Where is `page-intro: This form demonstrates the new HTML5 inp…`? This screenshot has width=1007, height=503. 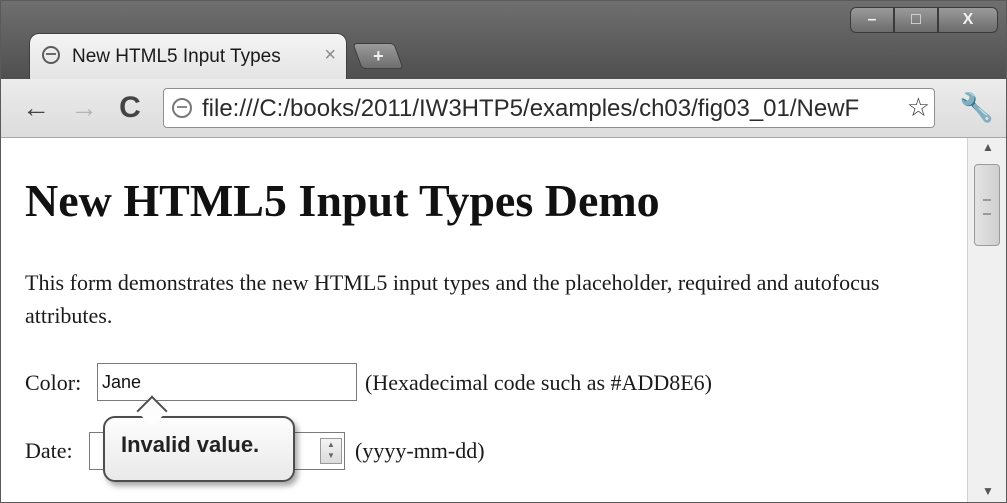 page-intro: This form demonstrates the new HTML5 inp… is located at coordinates (452, 299).